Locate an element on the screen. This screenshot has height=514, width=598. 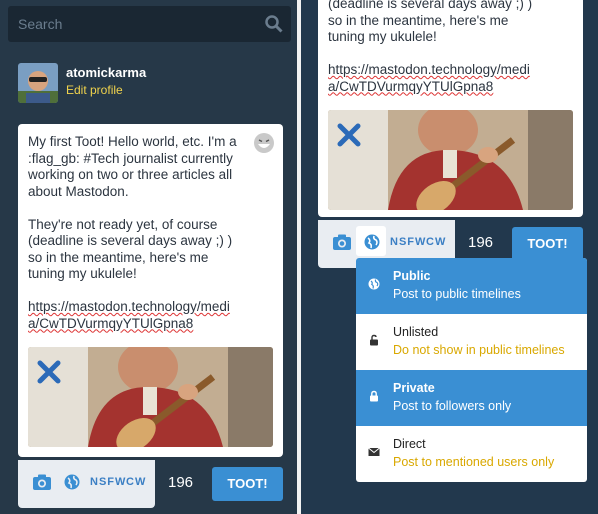
profile-header: atomickarma Edit profile is located at coordinates (149, 87).